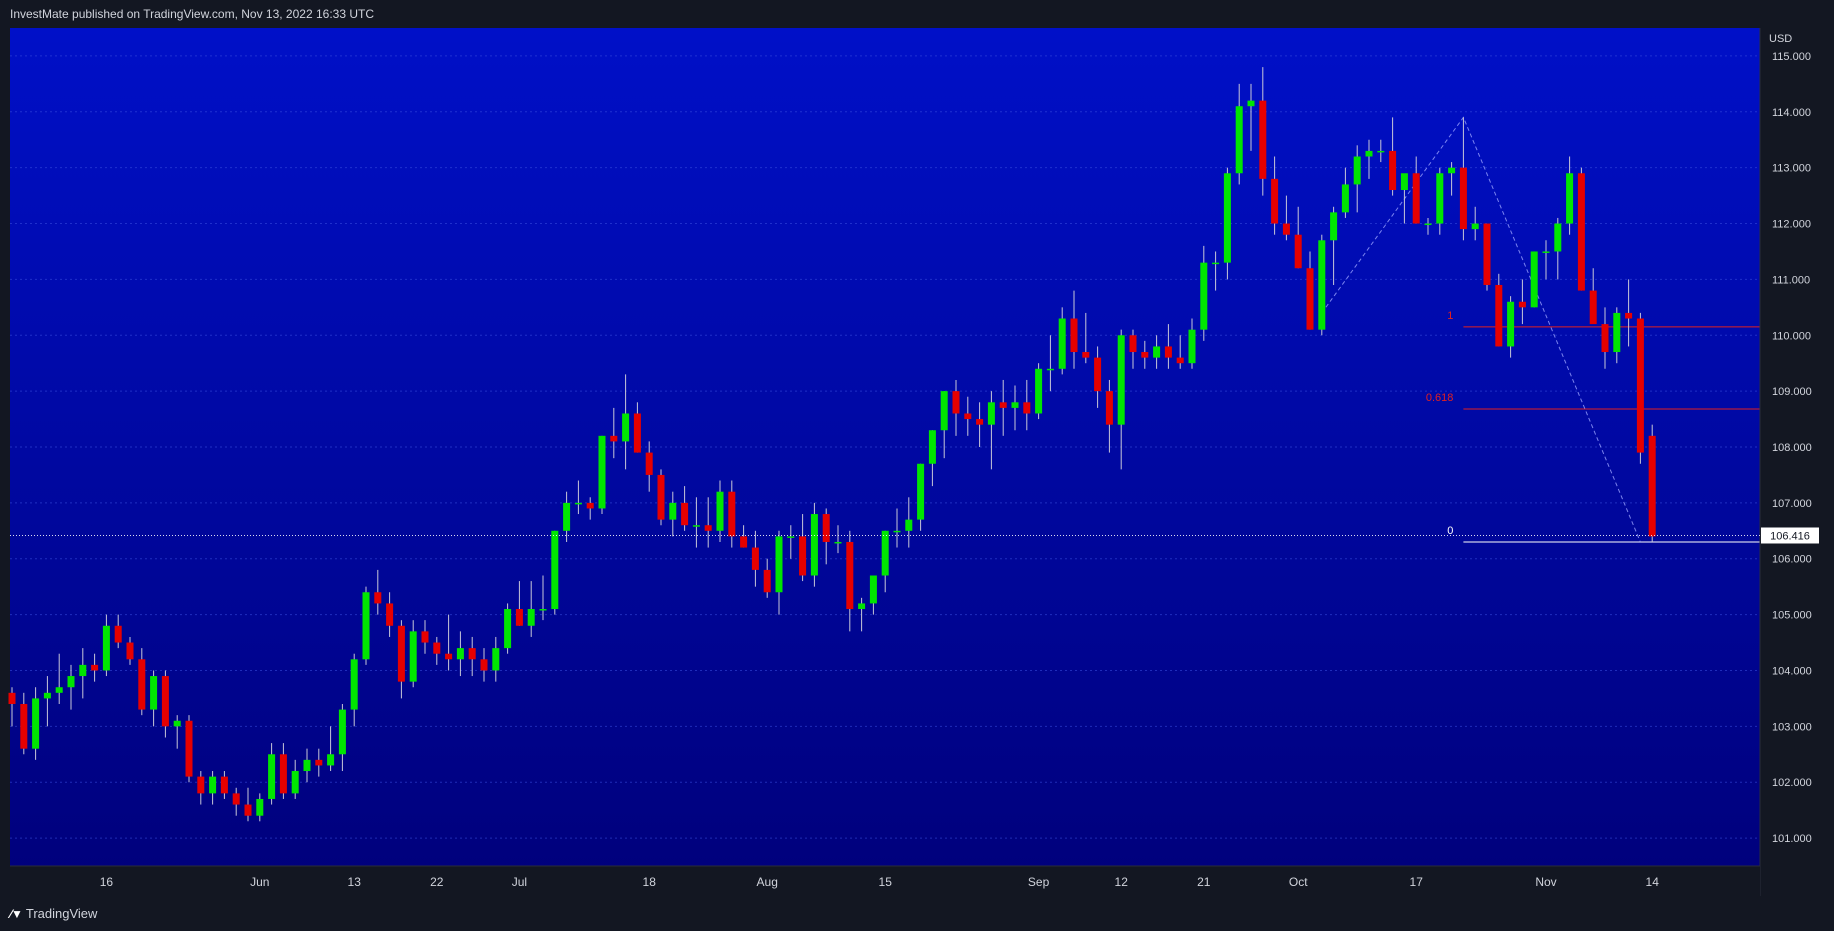 The image size is (1834, 931). Describe the element at coordinates (650, 882) in the screenshot. I see `x-tick-label: 18` at that location.